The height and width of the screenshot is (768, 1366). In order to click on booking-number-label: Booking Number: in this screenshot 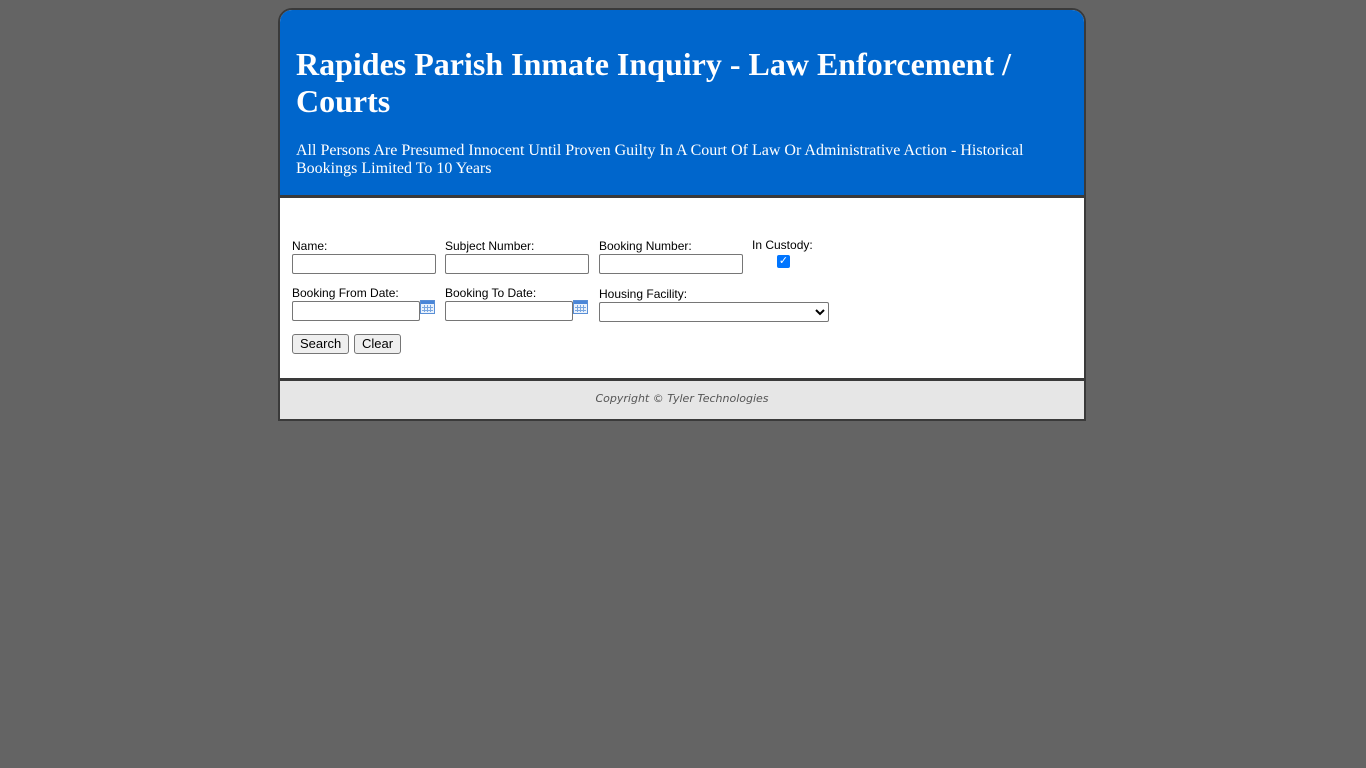, I will do `click(645, 246)`.